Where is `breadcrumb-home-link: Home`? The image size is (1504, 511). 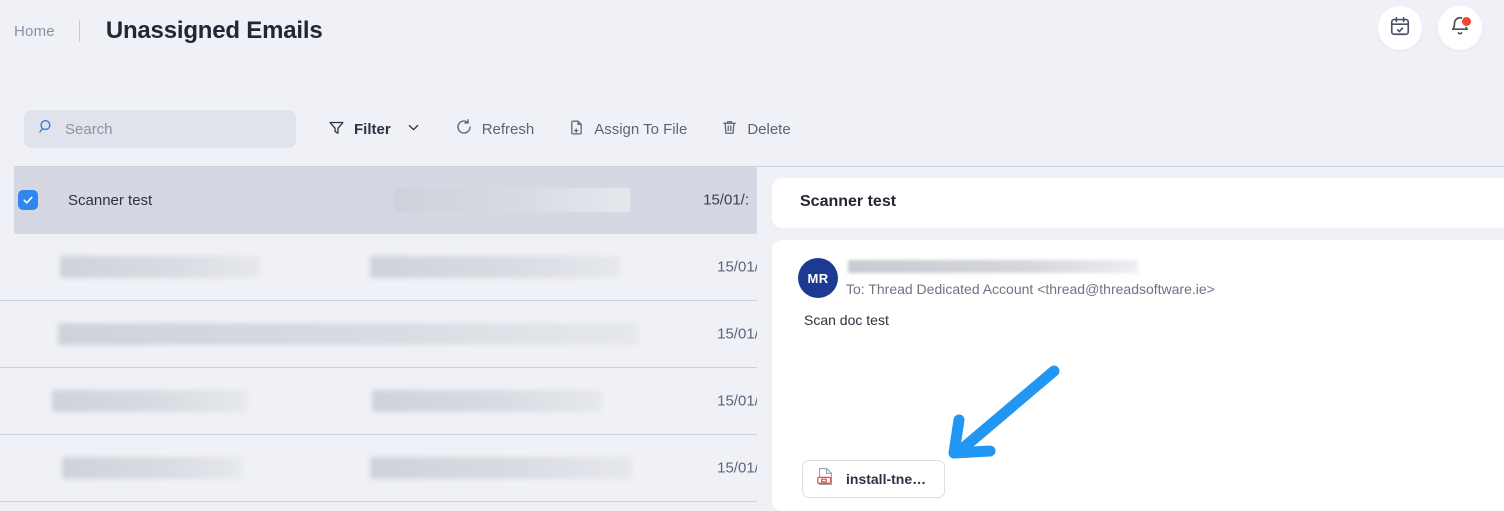
breadcrumb-home-link: Home is located at coordinates (46, 31).